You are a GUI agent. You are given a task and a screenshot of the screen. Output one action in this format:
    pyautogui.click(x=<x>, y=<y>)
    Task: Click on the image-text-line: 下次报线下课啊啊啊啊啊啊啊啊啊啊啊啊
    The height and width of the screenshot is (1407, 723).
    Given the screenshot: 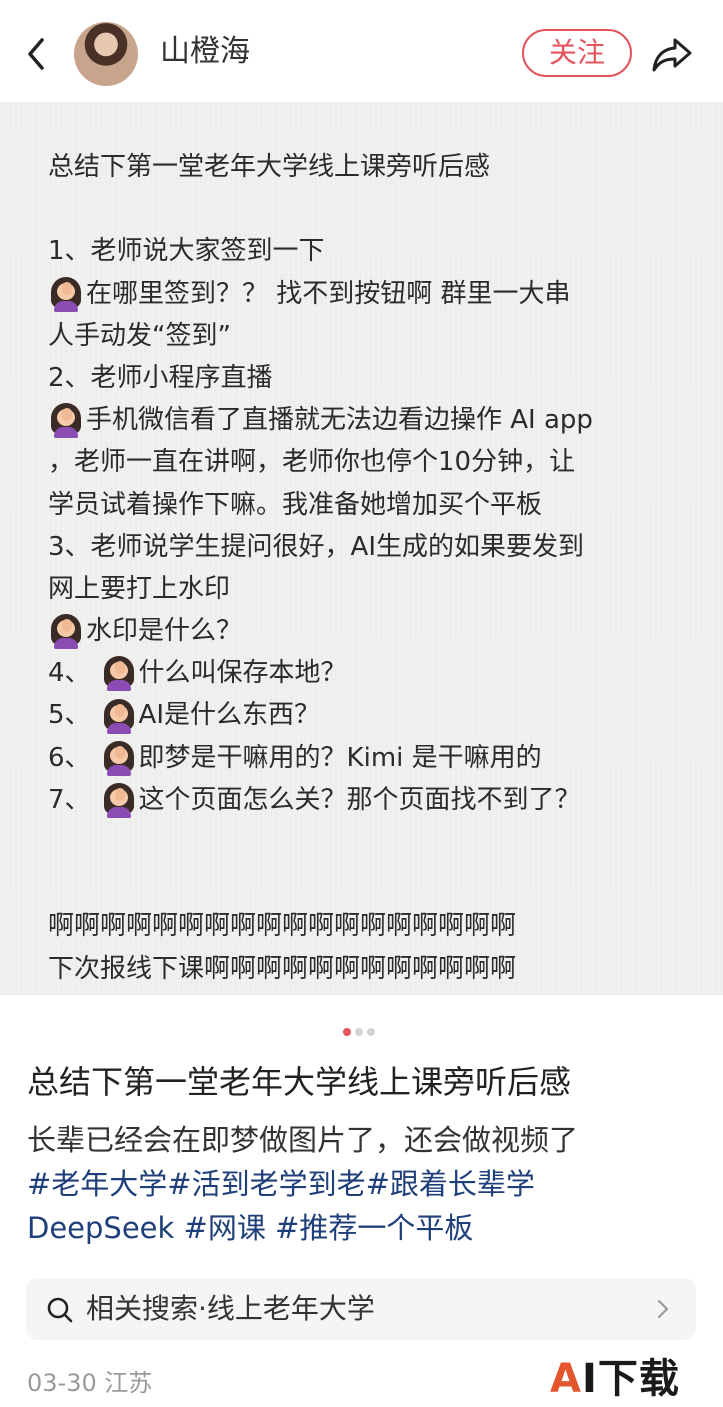 What is the action you would take?
    pyautogui.click(x=368, y=969)
    